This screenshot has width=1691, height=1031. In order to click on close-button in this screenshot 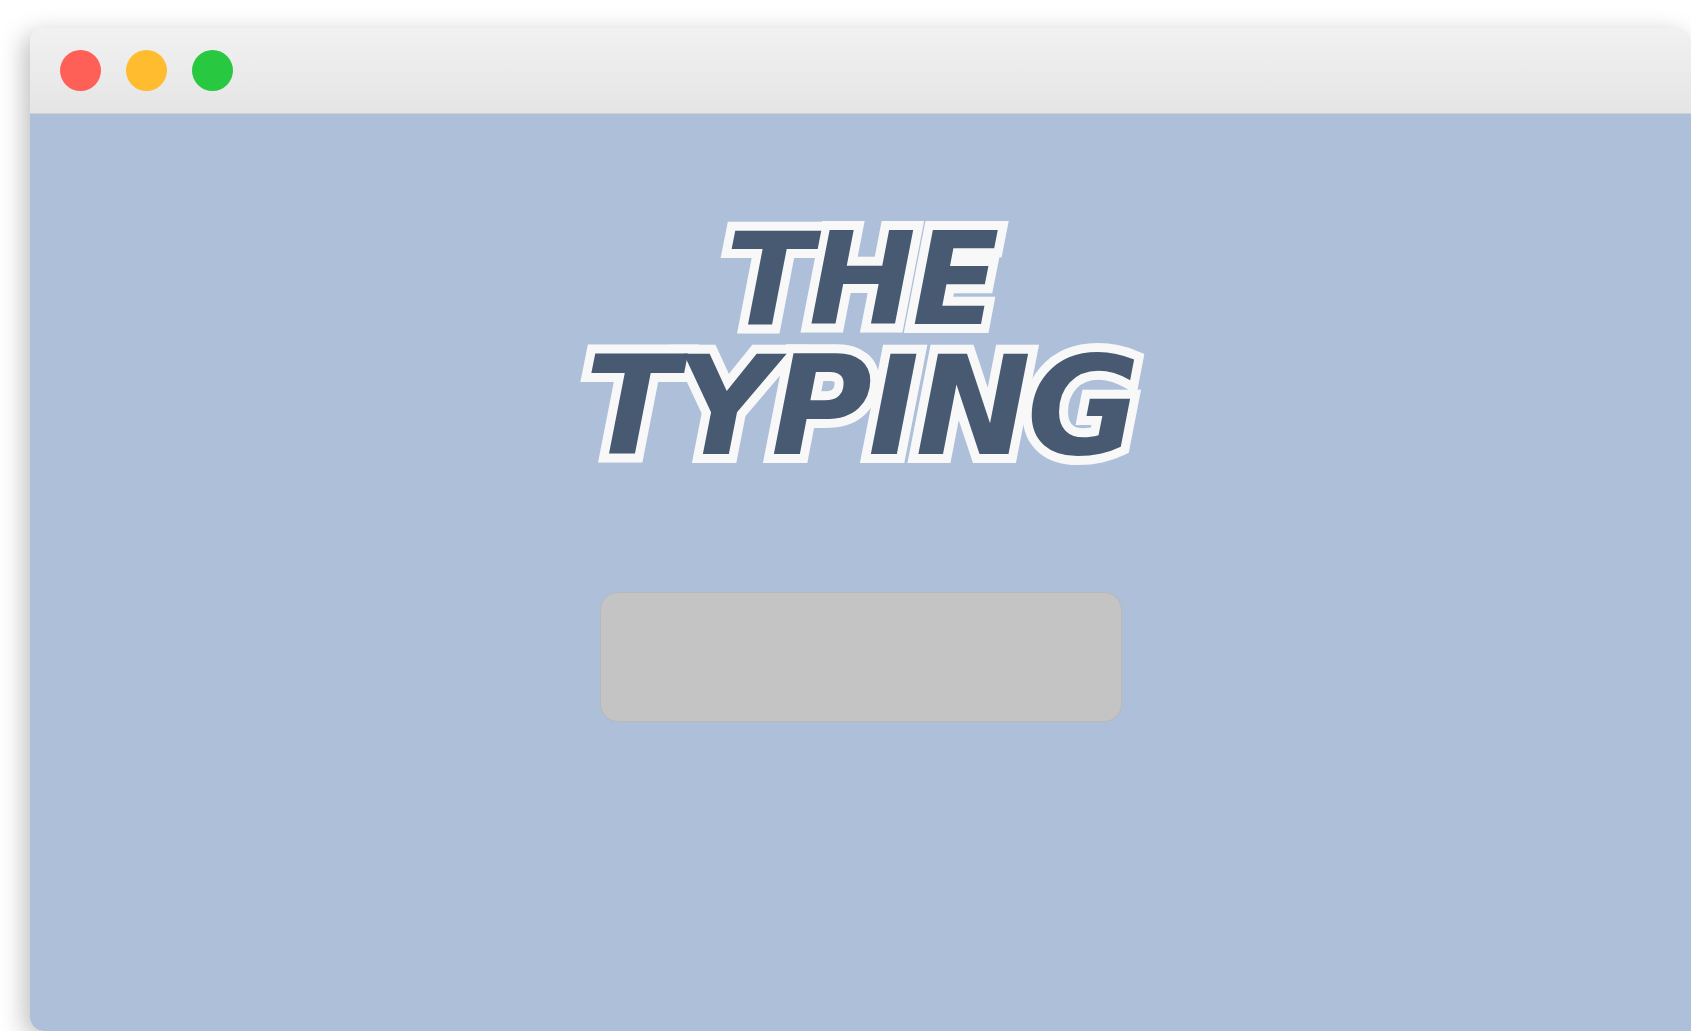, I will do `click(80, 70)`.